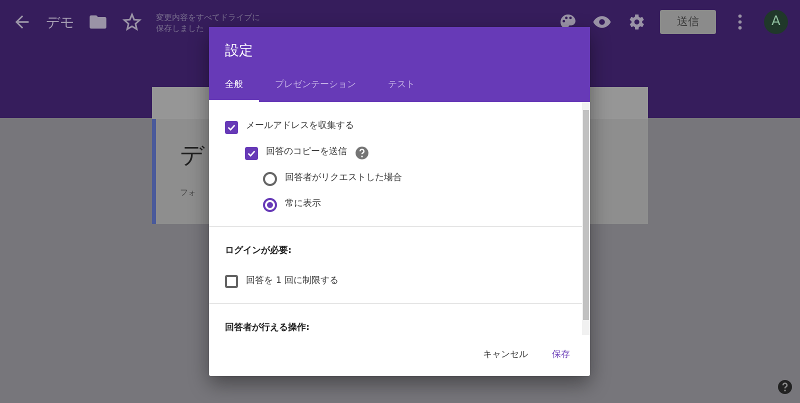 This screenshot has height=403, width=800. What do you see at coordinates (561, 355) in the screenshot?
I see `save-button: 保存` at bounding box center [561, 355].